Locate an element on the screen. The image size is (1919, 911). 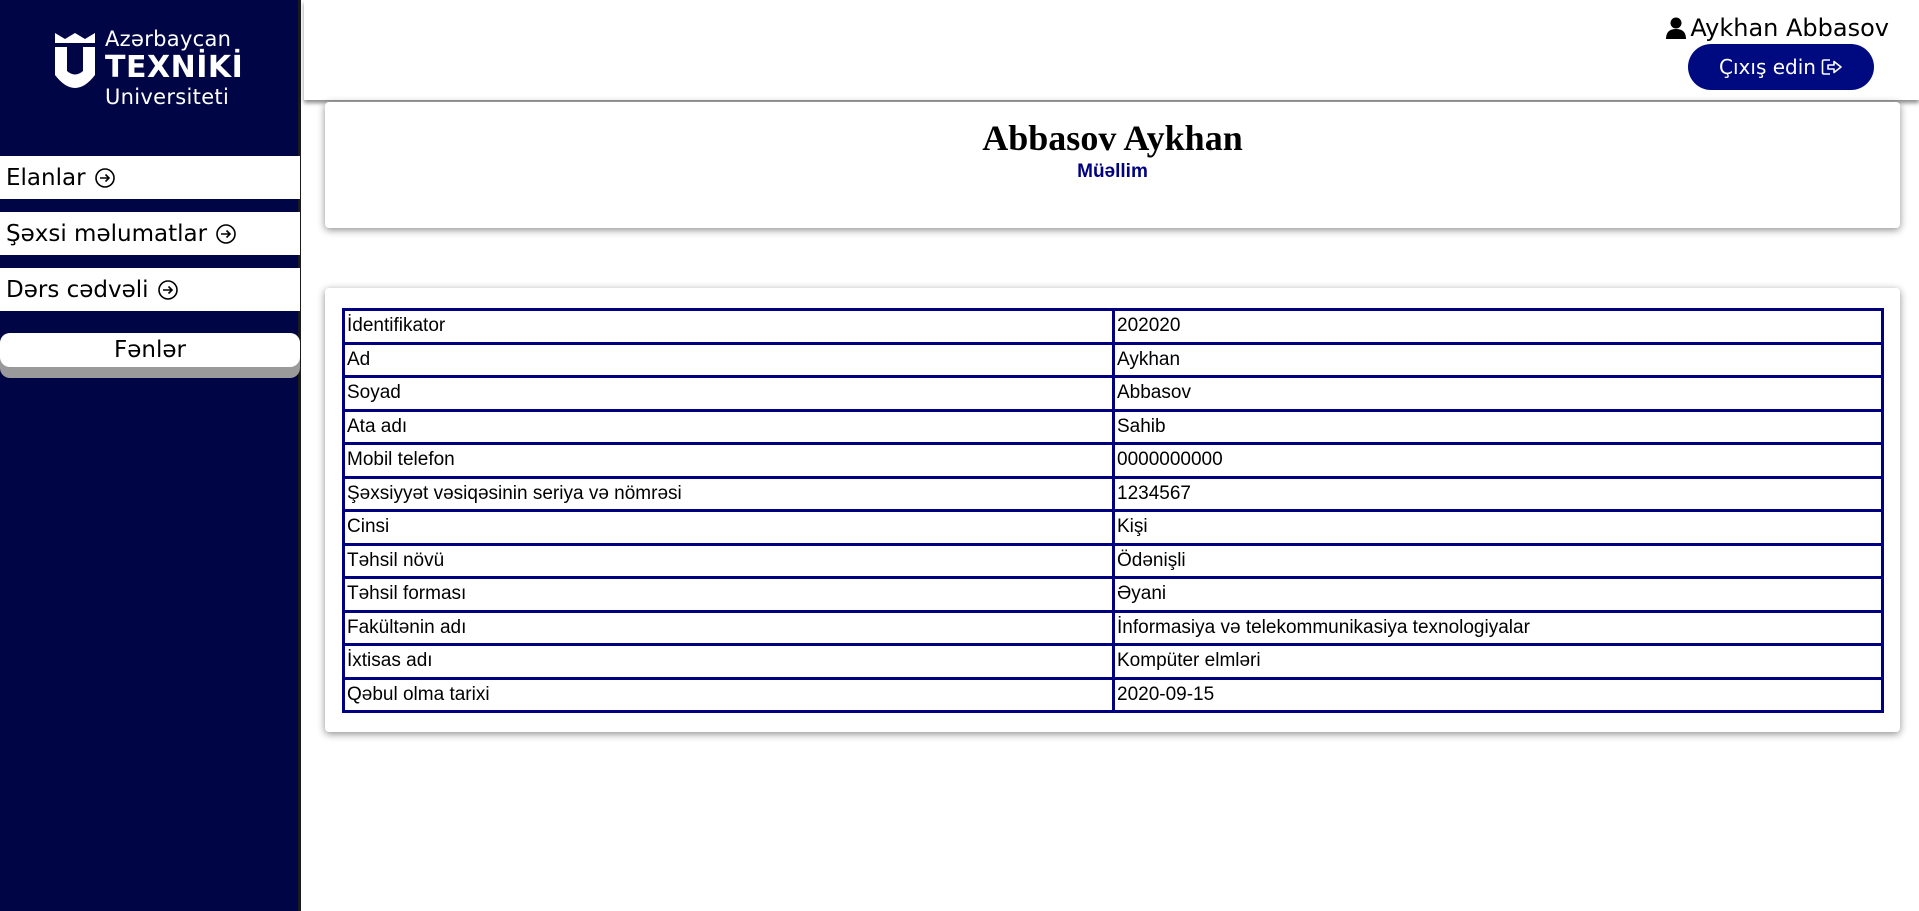
sidebar-item-ders-cedveli: Dərs cədvəli is located at coordinates (150, 289).